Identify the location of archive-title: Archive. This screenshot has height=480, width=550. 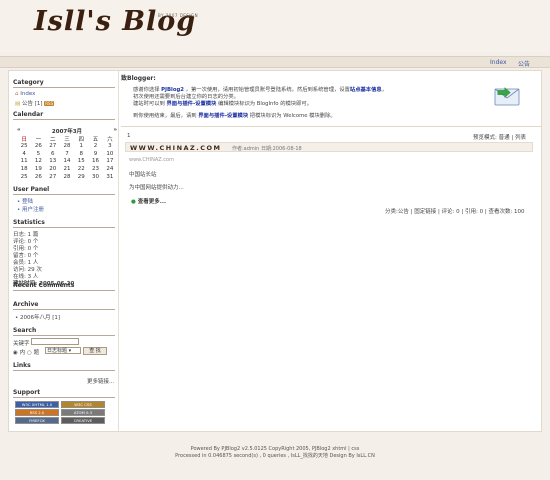
(64, 305).